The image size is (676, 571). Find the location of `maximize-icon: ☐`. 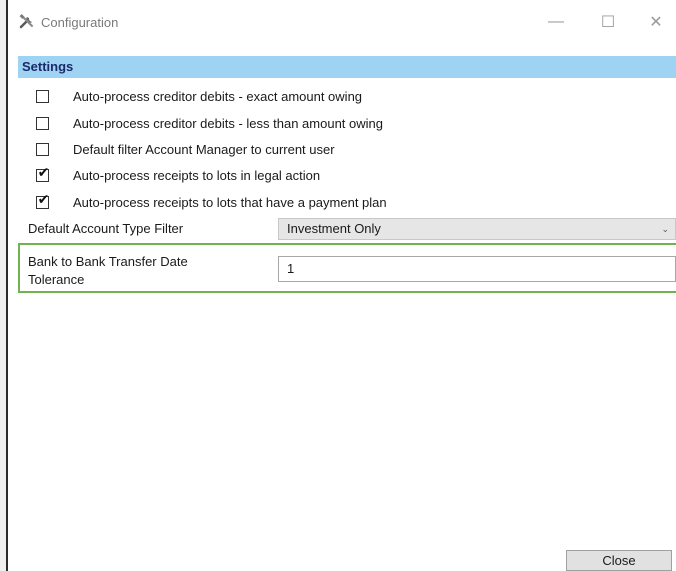

maximize-icon: ☐ is located at coordinates (608, 22).